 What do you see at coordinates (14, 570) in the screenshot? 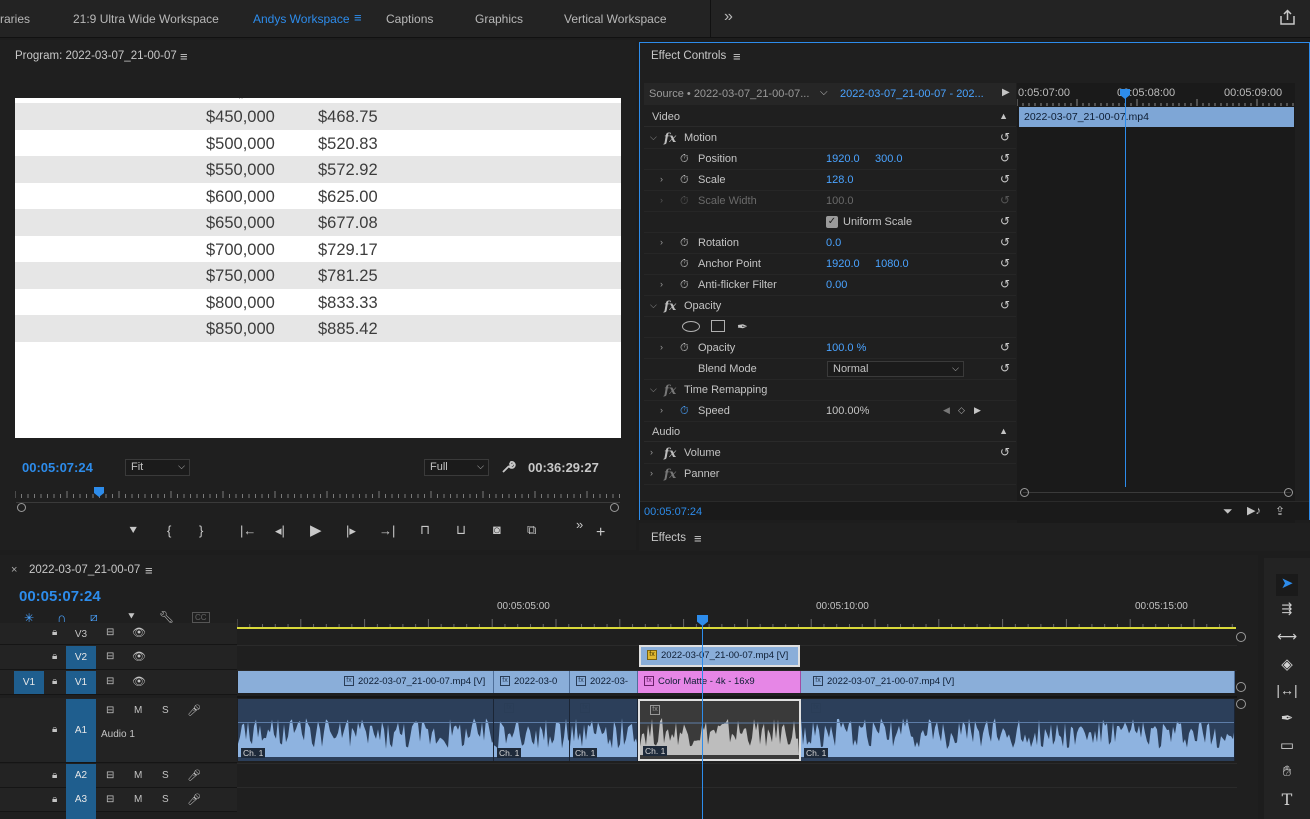
I see `close-icon: ×` at bounding box center [14, 570].